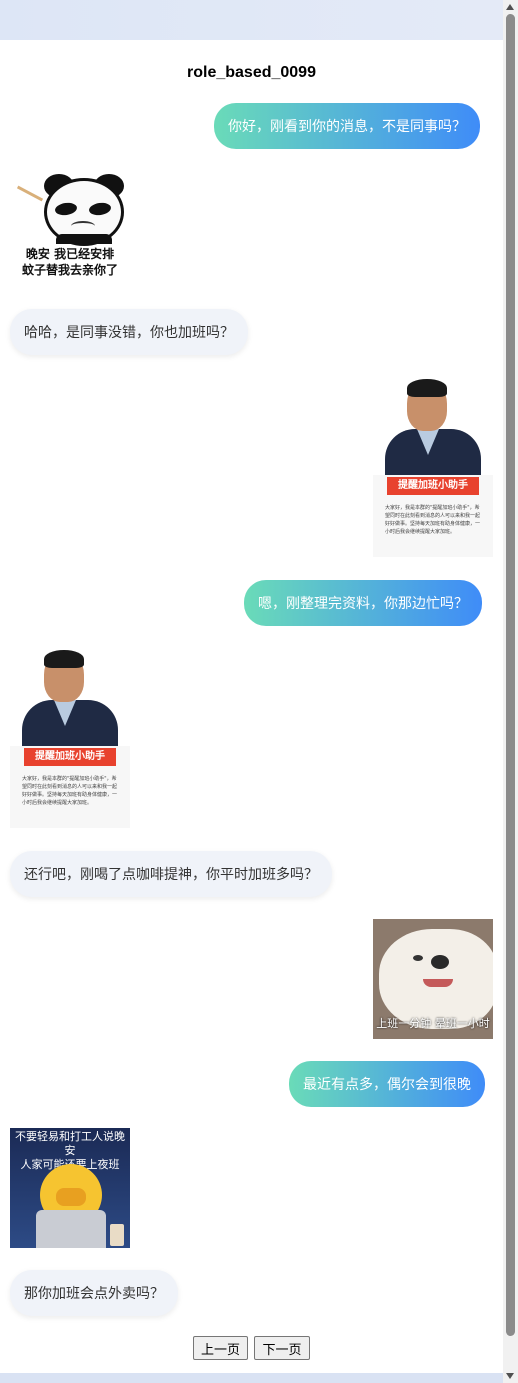  Describe the element at coordinates (70, 230) in the screenshot. I see `panda-sticker: 晚安 我已经安排 蚊子替我去亲你了` at that location.